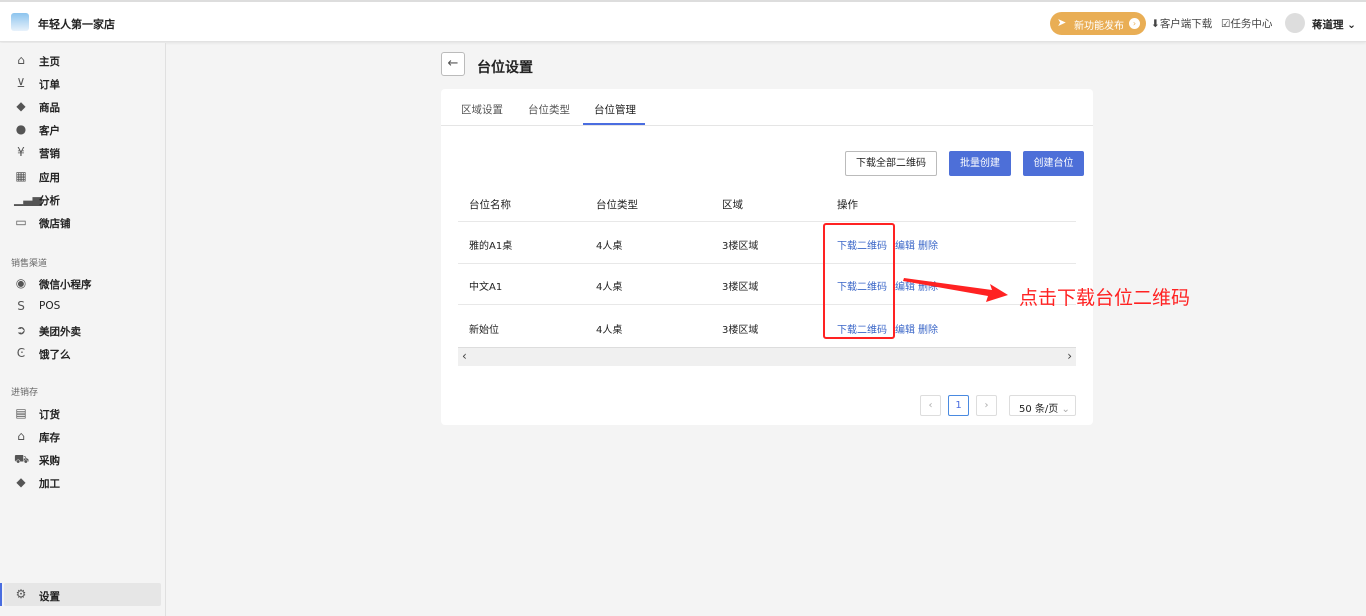  Describe the element at coordinates (1069, 356) in the screenshot. I see `scroll-right-icon: ›` at that location.